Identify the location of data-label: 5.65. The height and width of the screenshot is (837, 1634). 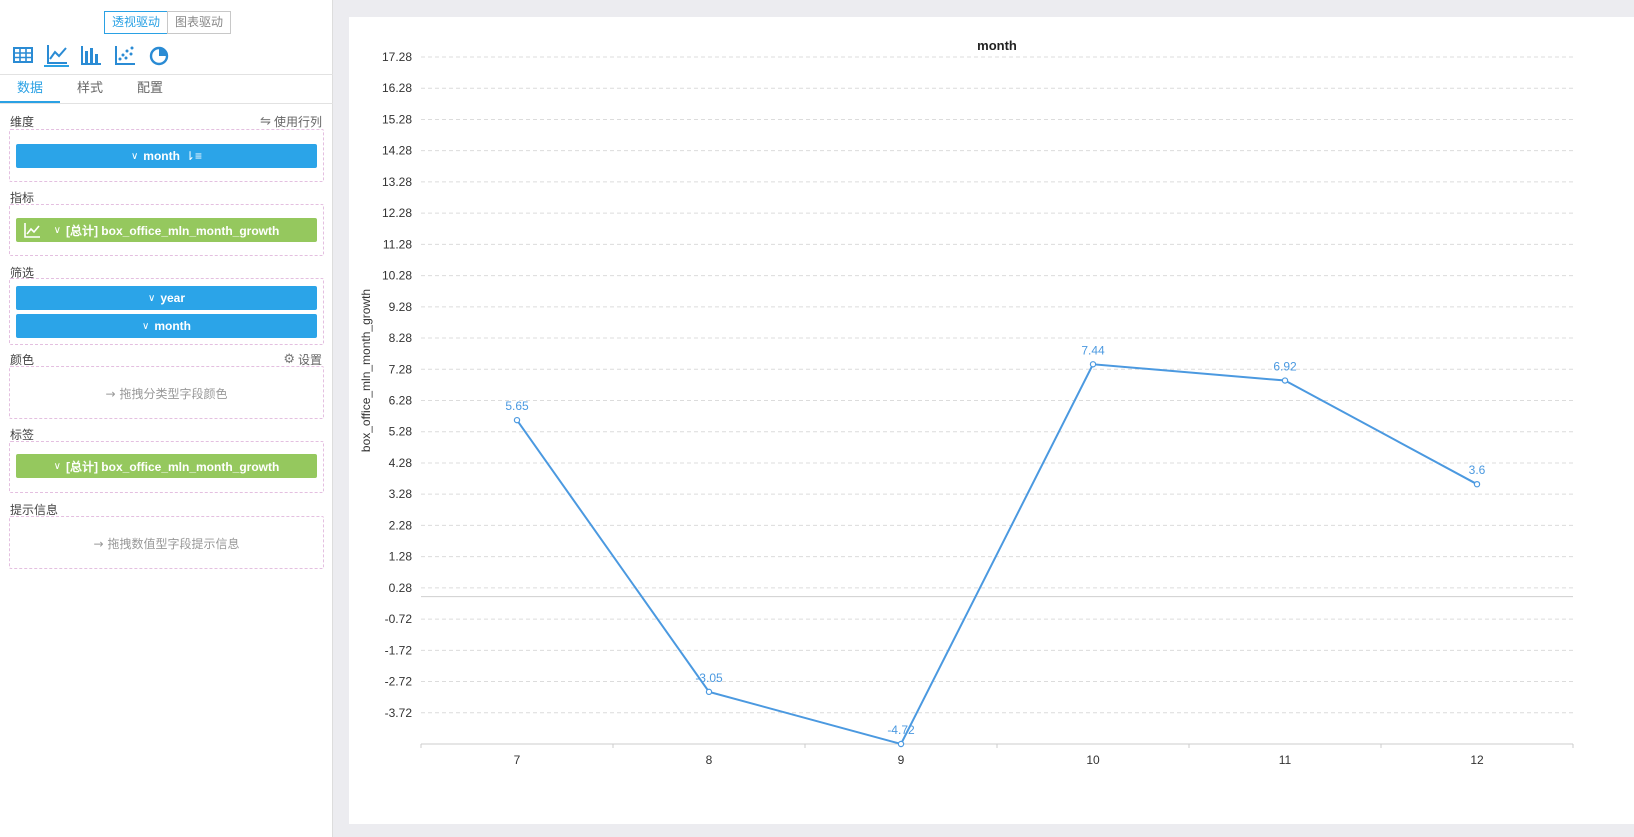
(517, 406).